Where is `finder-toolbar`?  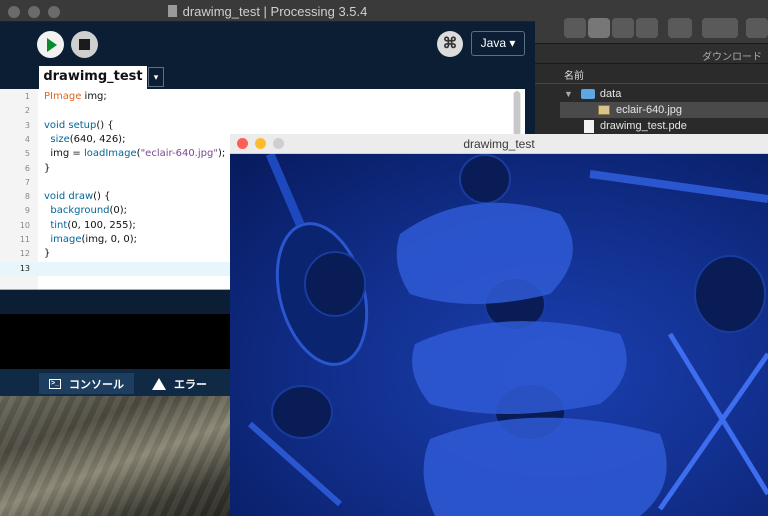 finder-toolbar is located at coordinates (650, 22).